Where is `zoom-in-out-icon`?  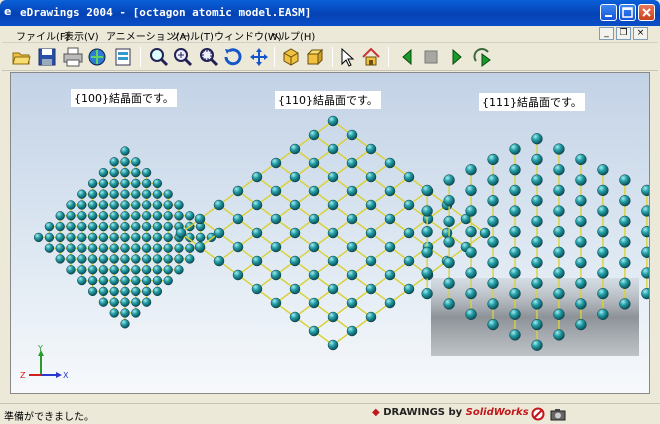
zoom-in-out-icon is located at coordinates (183, 57).